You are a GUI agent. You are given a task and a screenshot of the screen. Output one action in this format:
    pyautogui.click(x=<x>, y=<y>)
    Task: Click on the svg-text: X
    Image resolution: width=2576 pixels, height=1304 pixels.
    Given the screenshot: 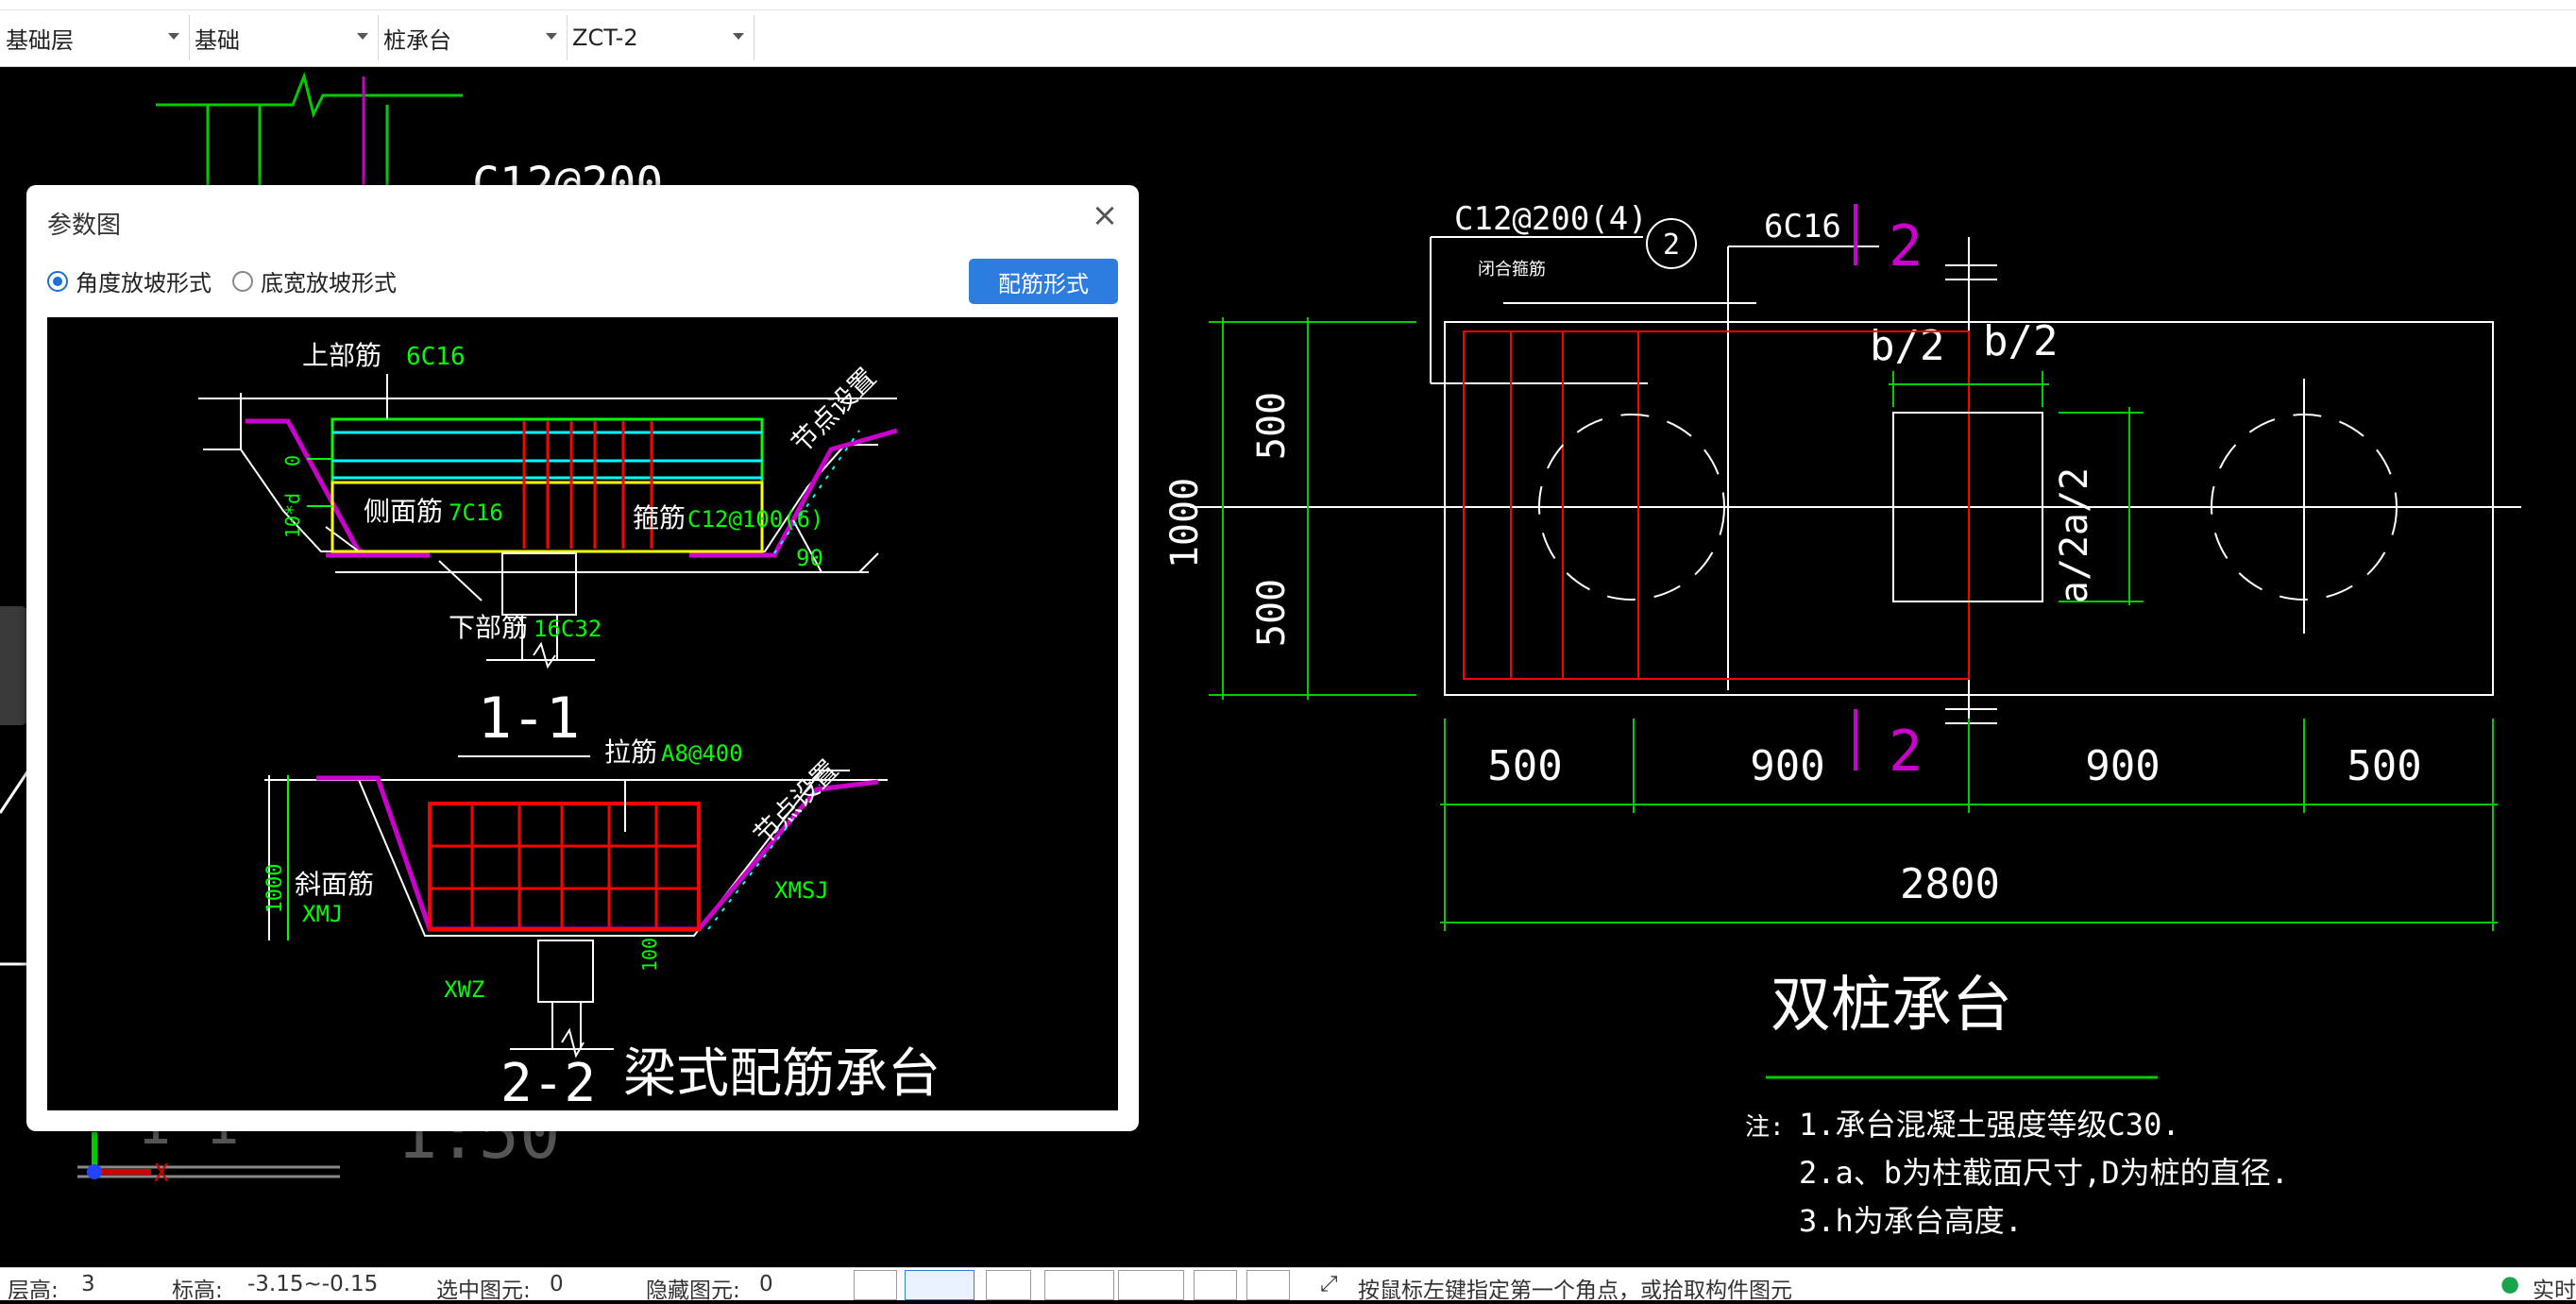 What is the action you would take?
    pyautogui.click(x=161, y=1174)
    